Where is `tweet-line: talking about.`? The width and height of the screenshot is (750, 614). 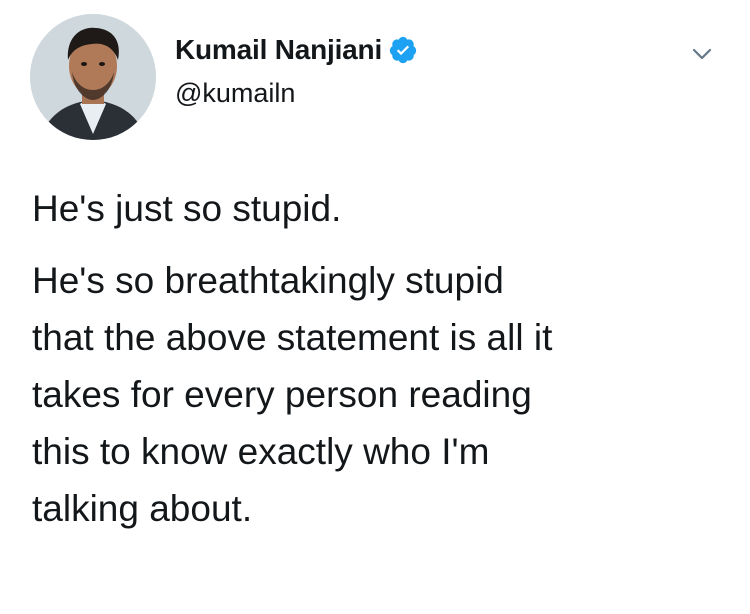 tweet-line: talking about. is located at coordinates (142, 508).